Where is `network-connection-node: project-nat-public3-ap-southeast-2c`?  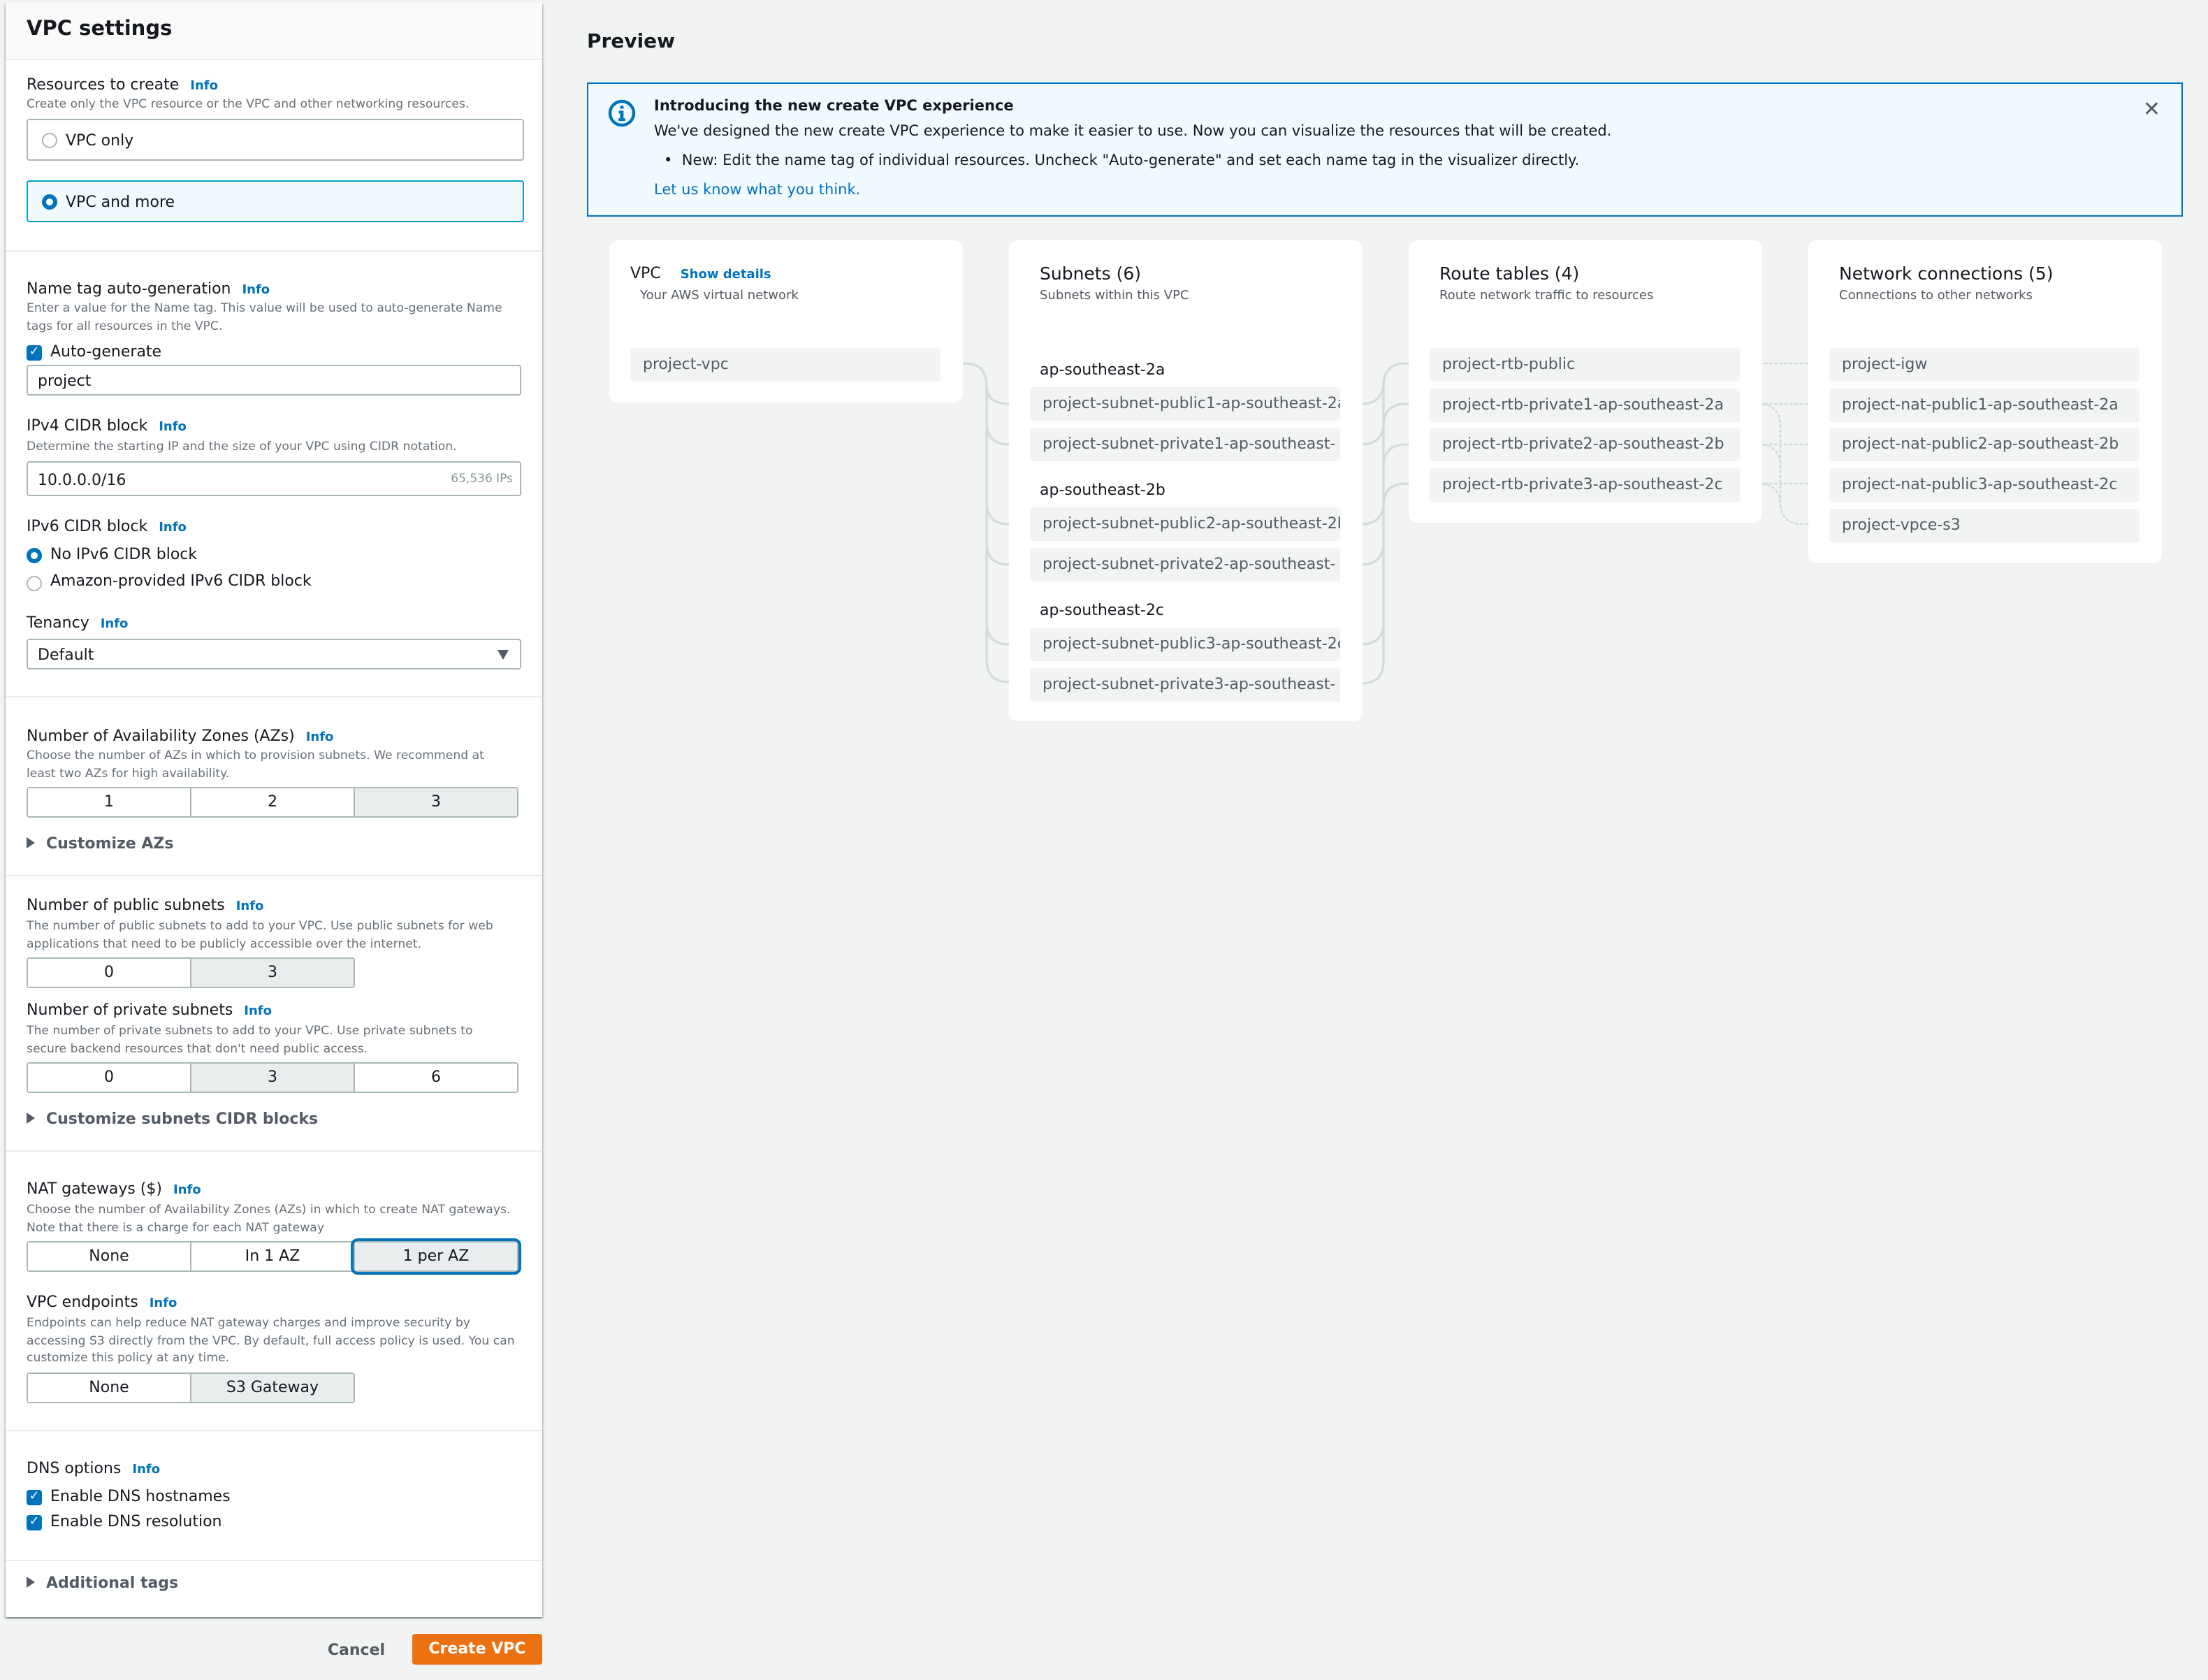 network-connection-node: project-nat-public3-ap-southeast-2c is located at coordinates (1984, 485).